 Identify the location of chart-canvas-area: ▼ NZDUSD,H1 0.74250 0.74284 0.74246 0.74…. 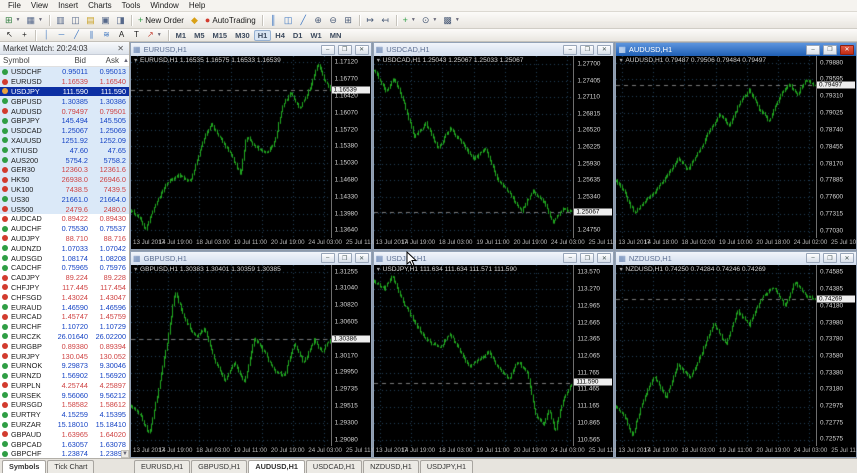
(716, 355).